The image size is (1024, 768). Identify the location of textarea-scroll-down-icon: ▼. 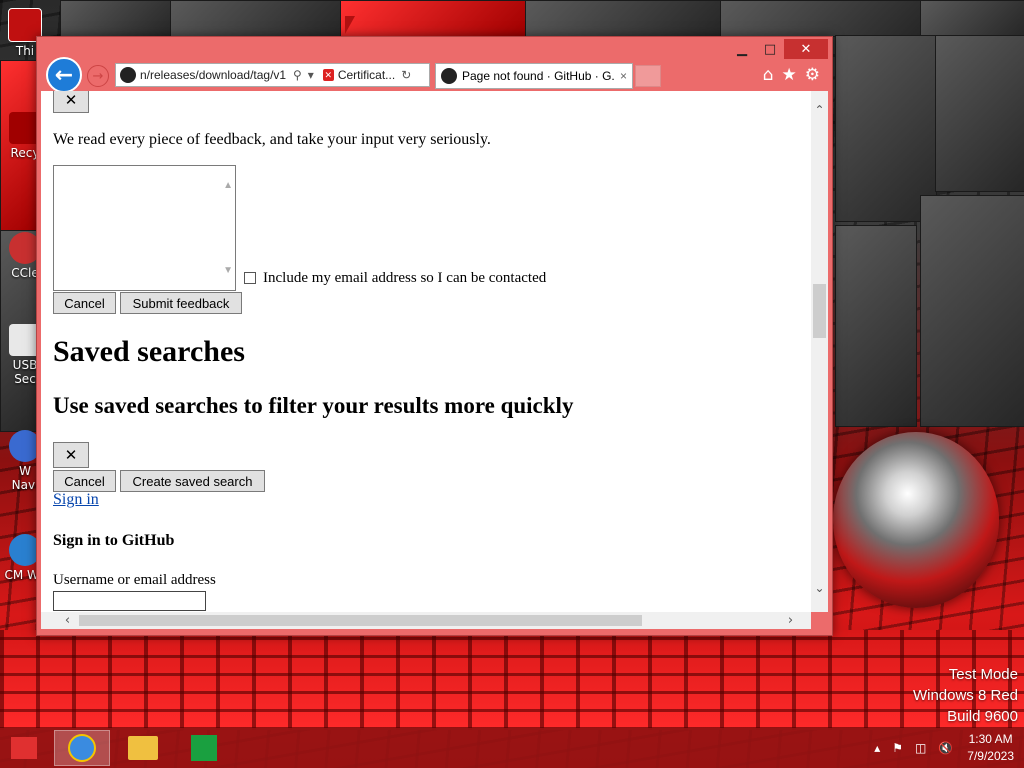
(228, 270).